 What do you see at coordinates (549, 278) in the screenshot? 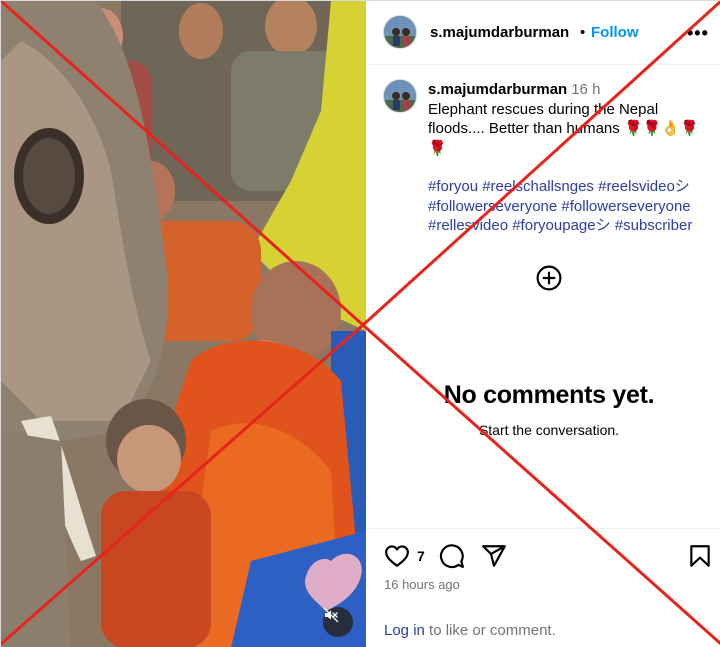
I see `add-circle-icon` at bounding box center [549, 278].